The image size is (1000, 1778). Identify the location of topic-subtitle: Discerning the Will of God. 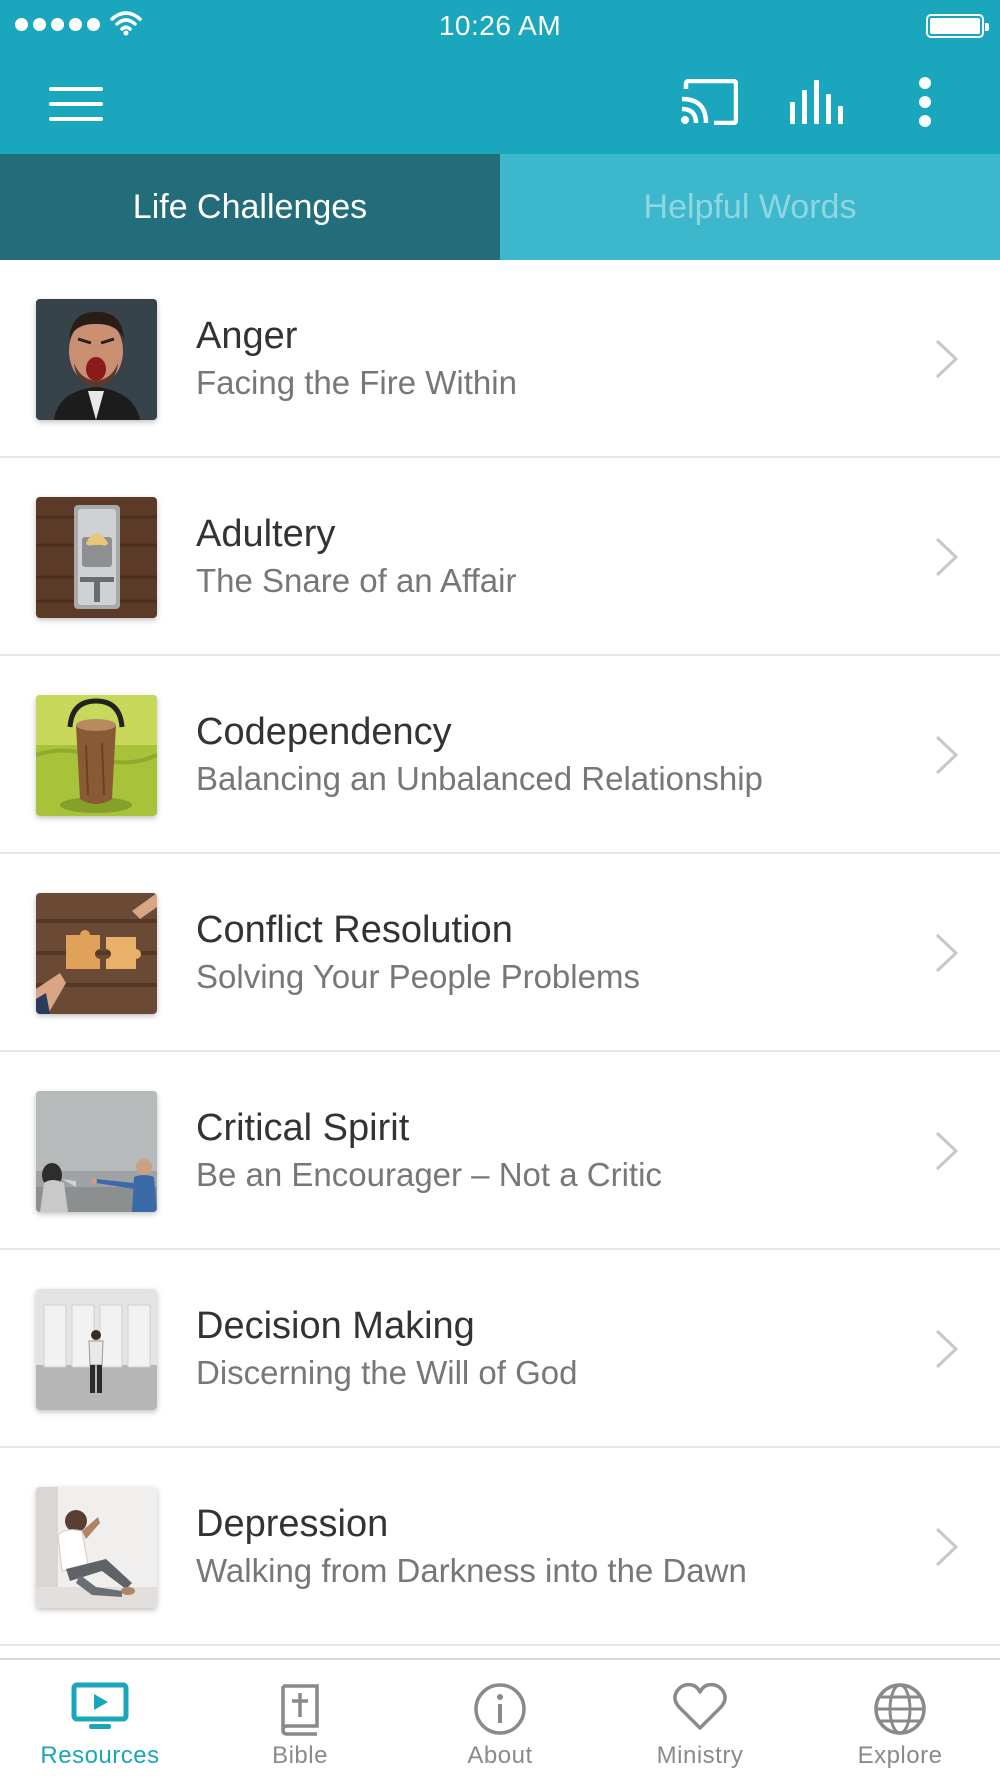
(387, 1372).